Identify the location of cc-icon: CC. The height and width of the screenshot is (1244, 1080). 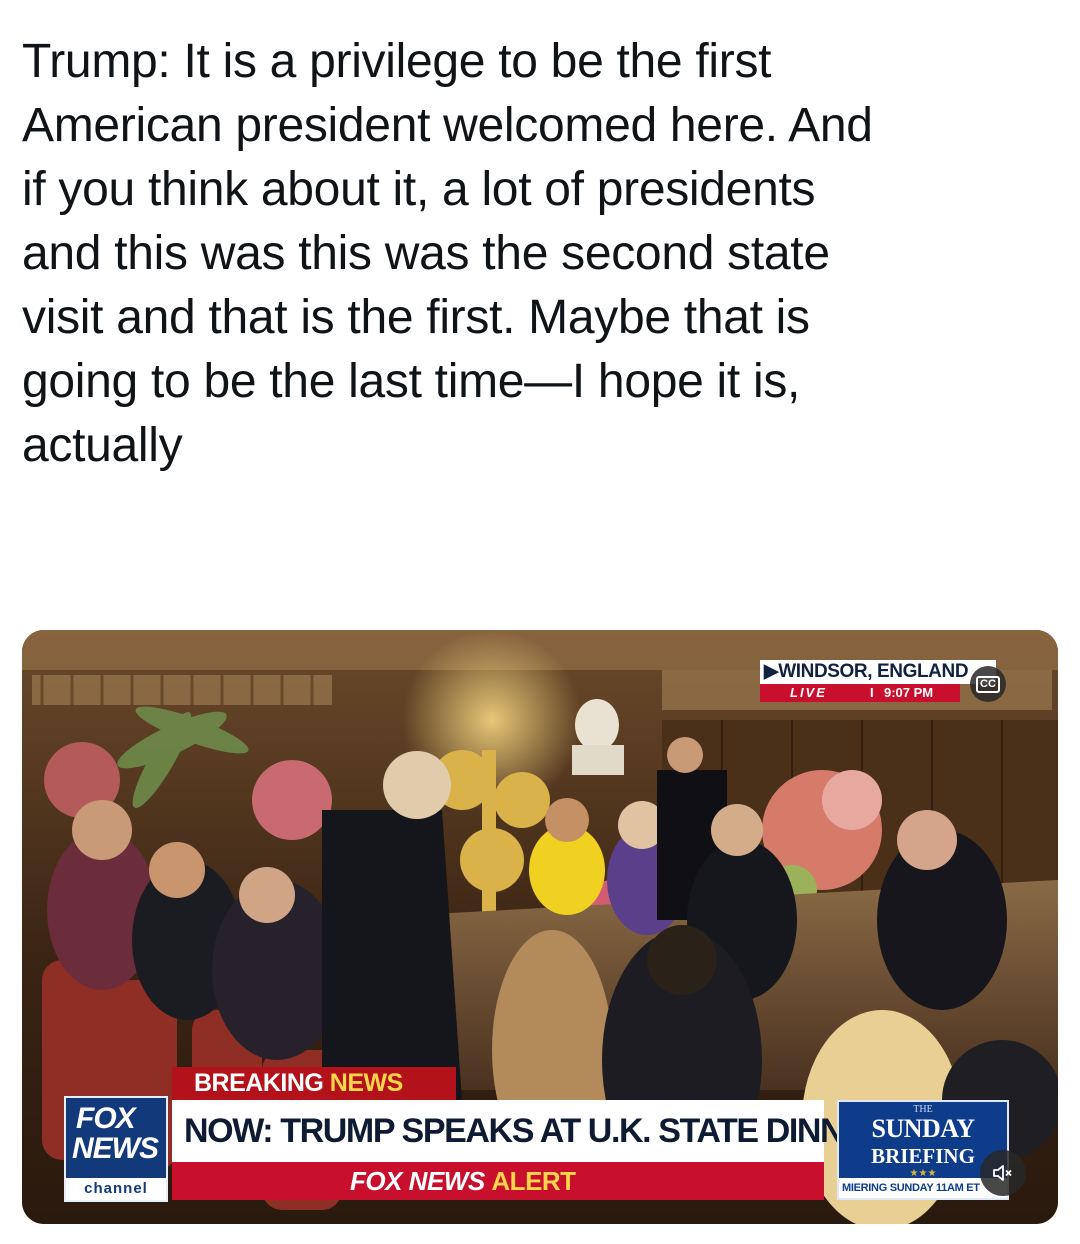
(988, 684).